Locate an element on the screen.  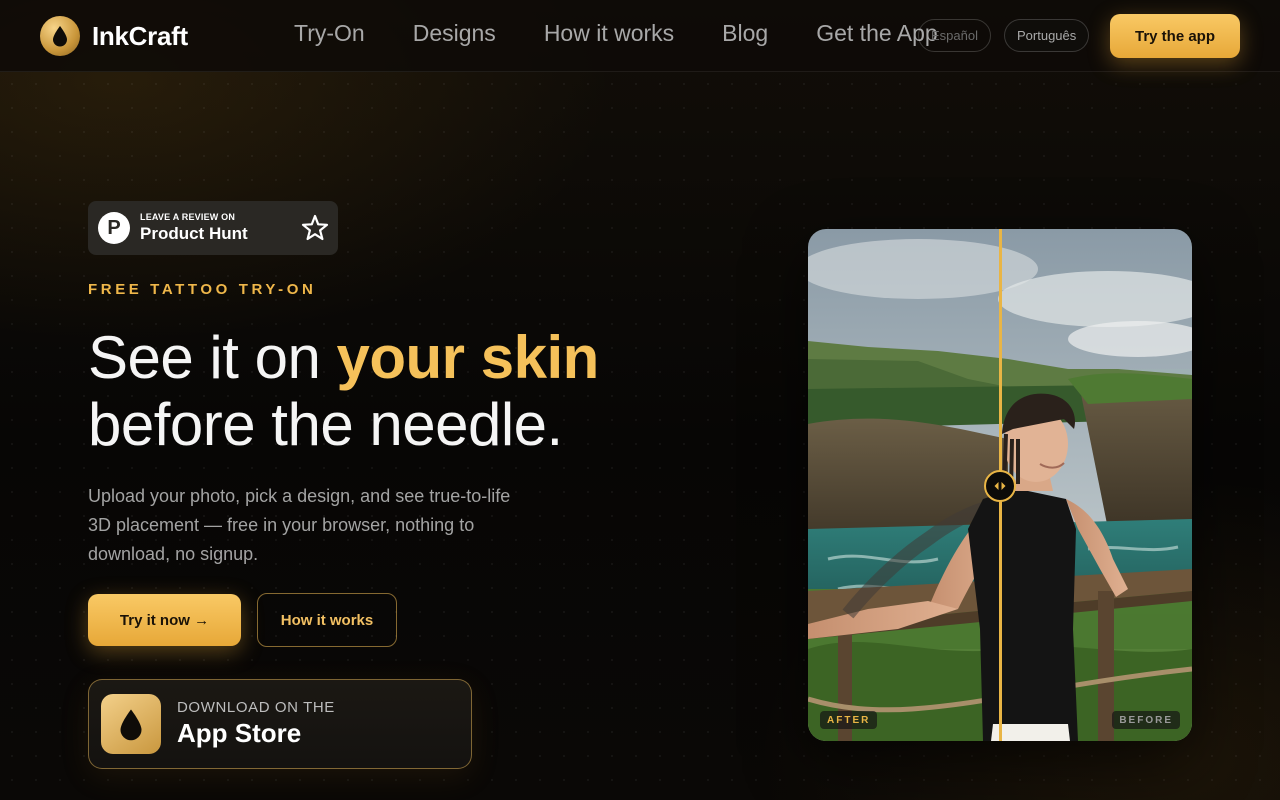
brand-logo: InkCraft is located at coordinates (114, 36).